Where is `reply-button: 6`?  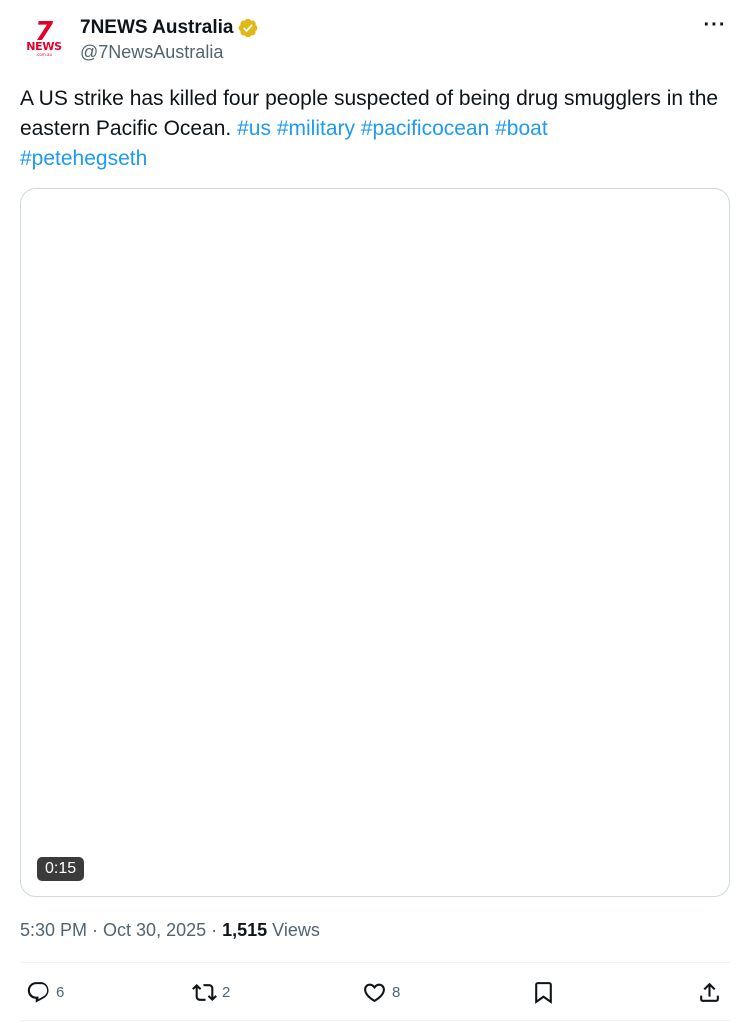
reply-button: 6 is located at coordinates (45, 992).